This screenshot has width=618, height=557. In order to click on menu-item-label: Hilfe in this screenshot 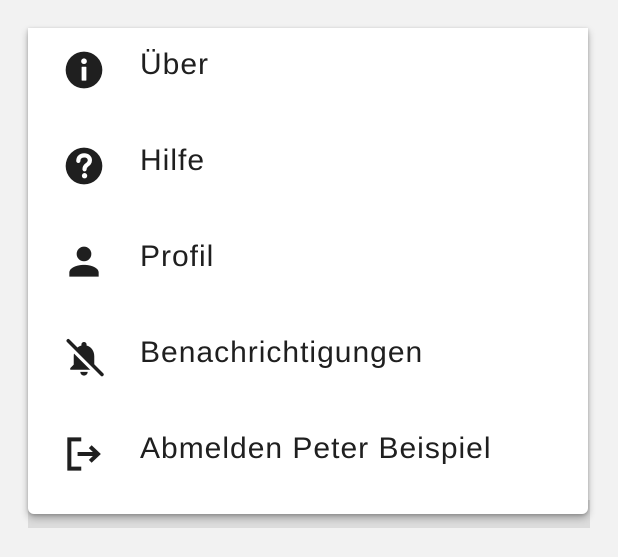, I will do `click(173, 160)`.